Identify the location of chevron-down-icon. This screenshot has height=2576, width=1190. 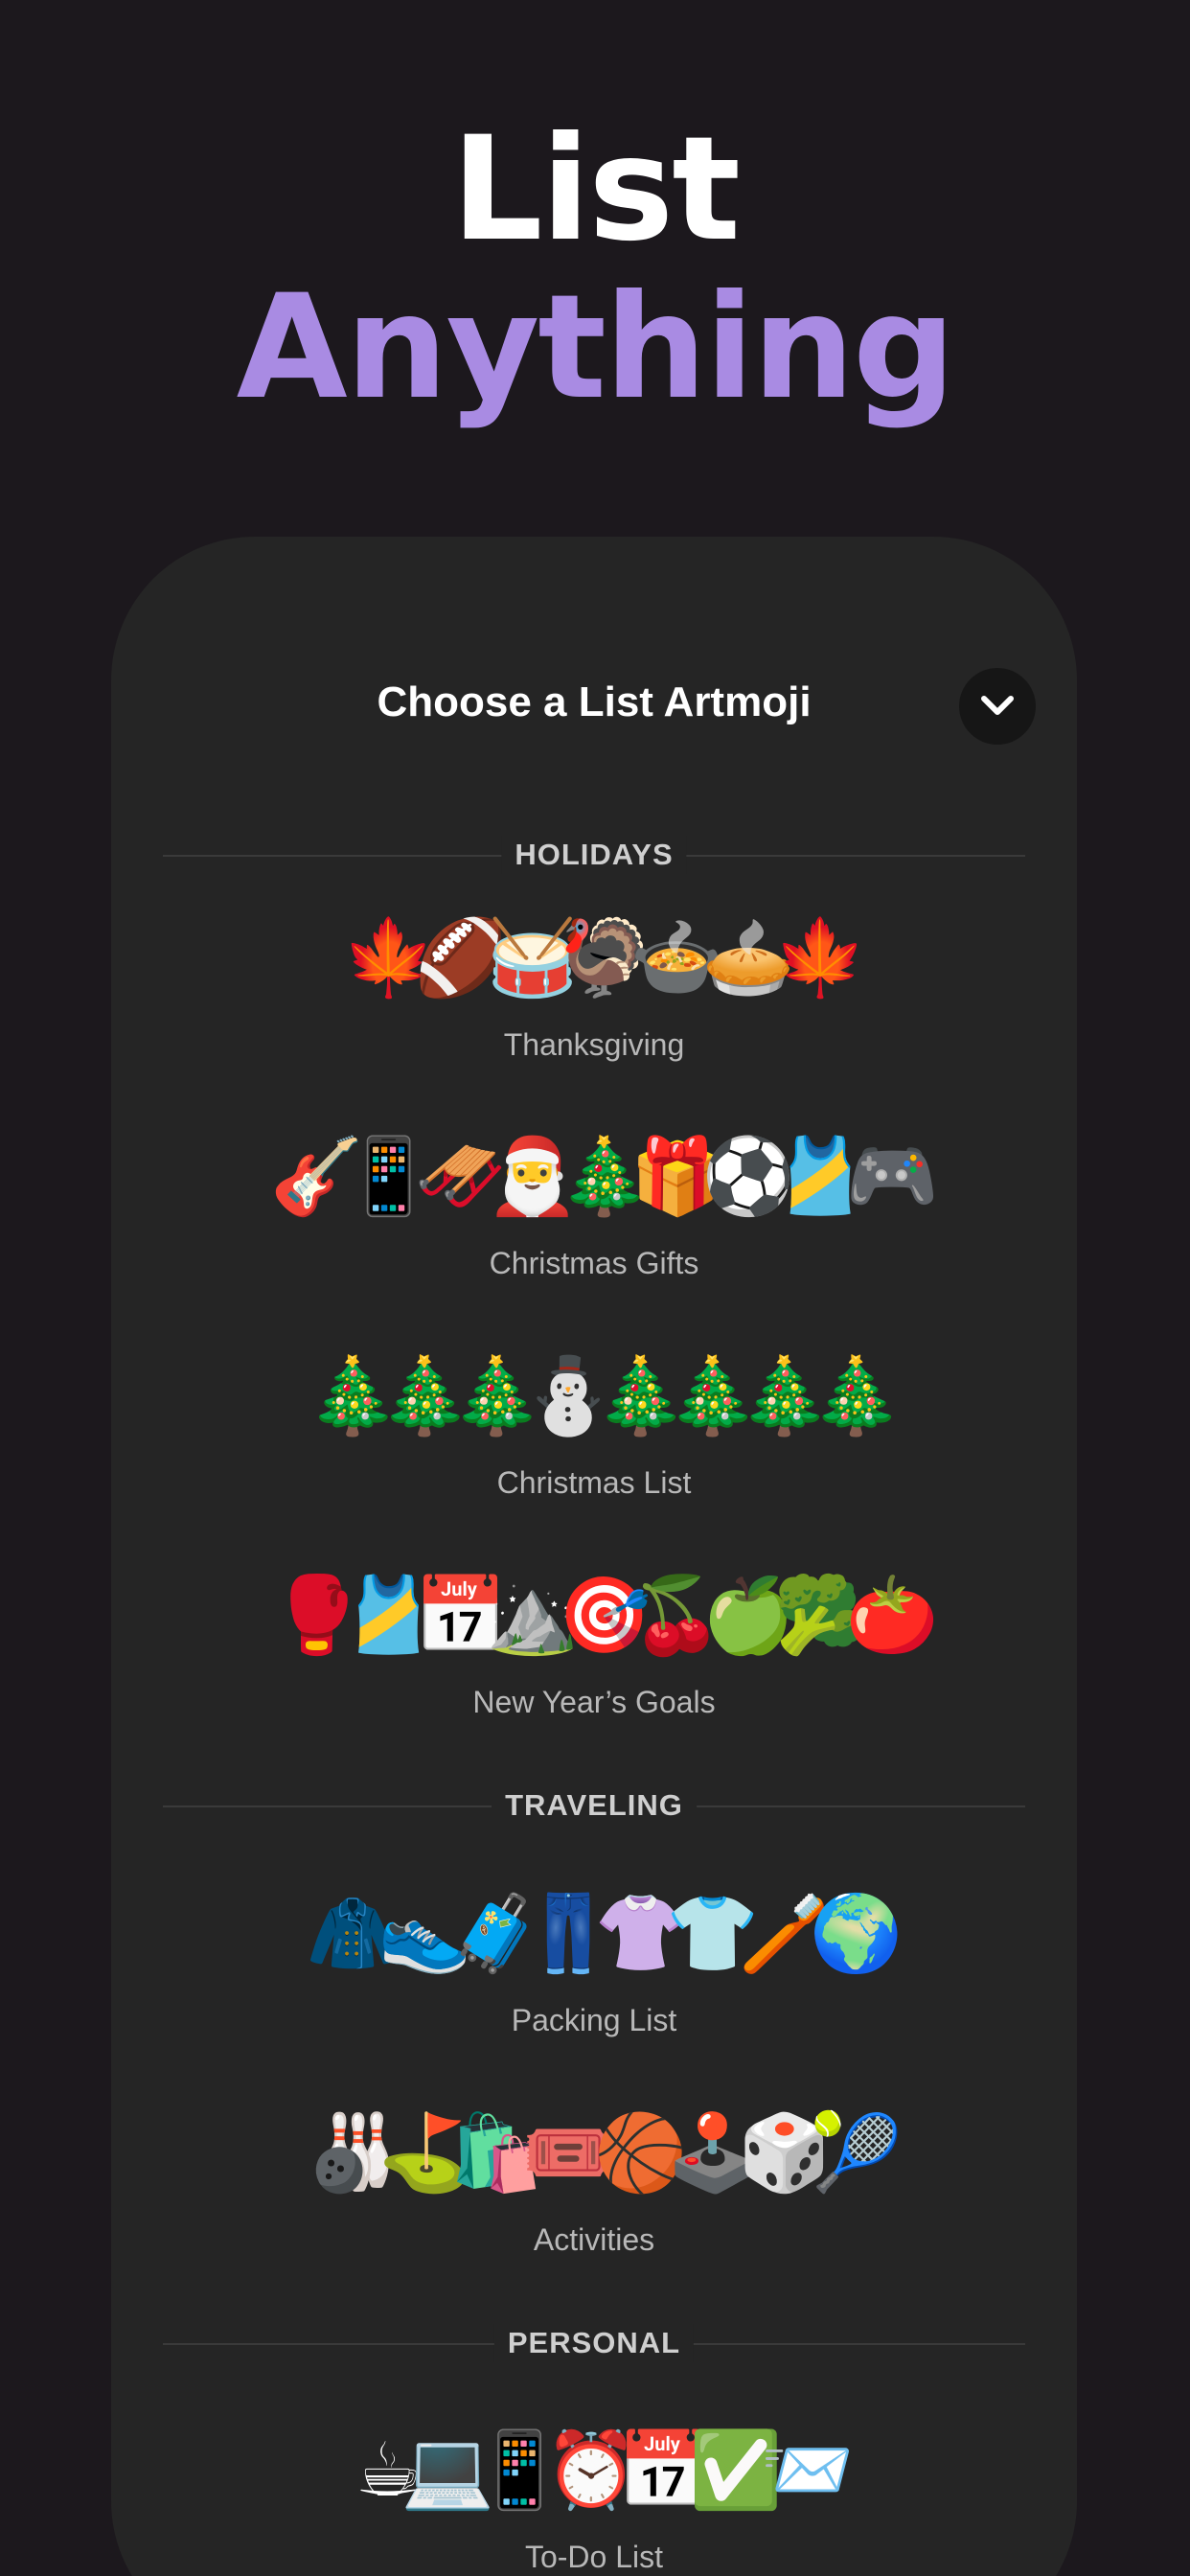
(998, 705).